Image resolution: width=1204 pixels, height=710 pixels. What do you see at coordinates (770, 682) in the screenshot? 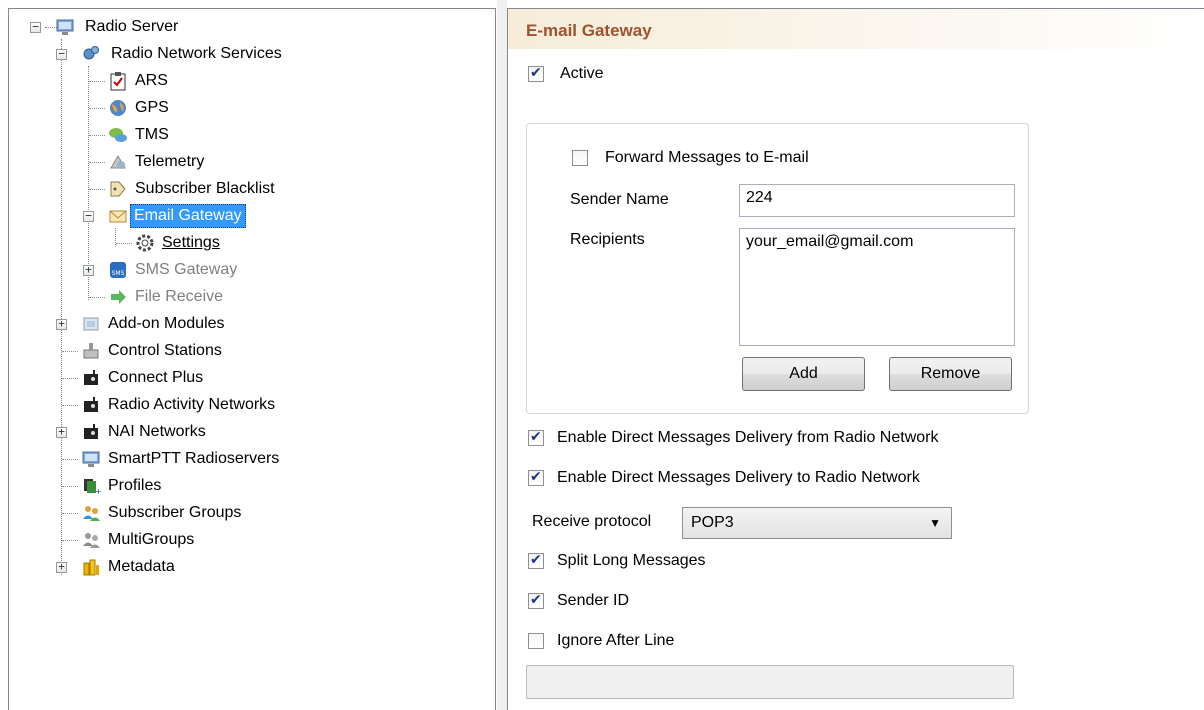
I see `ignore-after-line-input` at bounding box center [770, 682].